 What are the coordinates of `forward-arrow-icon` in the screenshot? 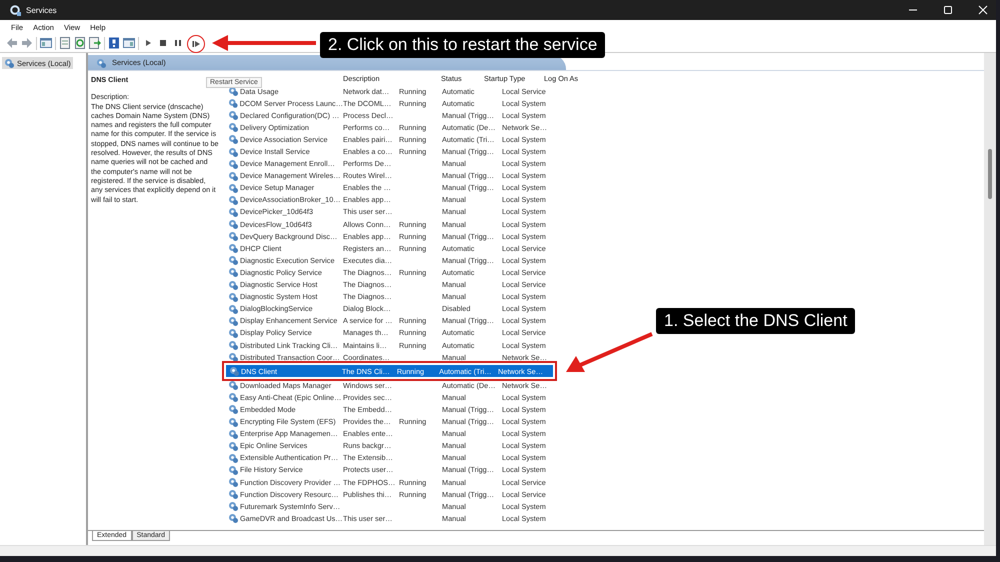 It's located at (27, 43).